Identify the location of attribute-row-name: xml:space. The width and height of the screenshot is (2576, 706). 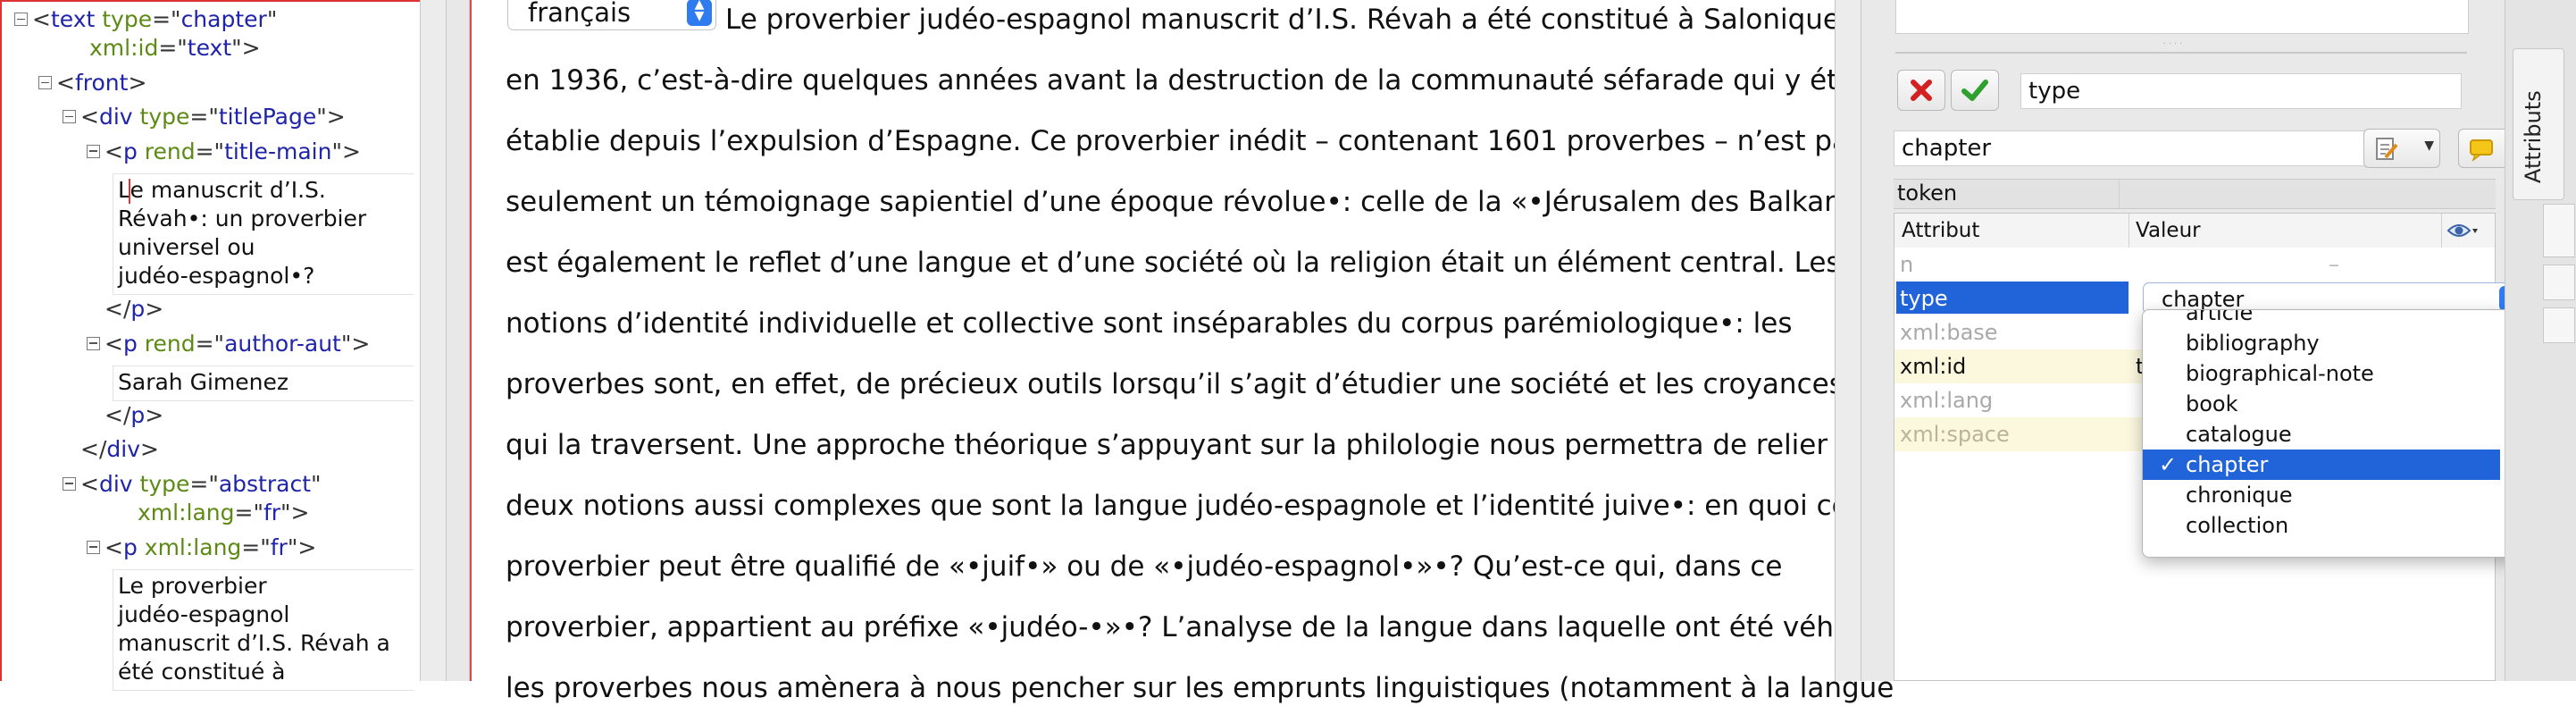
(1955, 435).